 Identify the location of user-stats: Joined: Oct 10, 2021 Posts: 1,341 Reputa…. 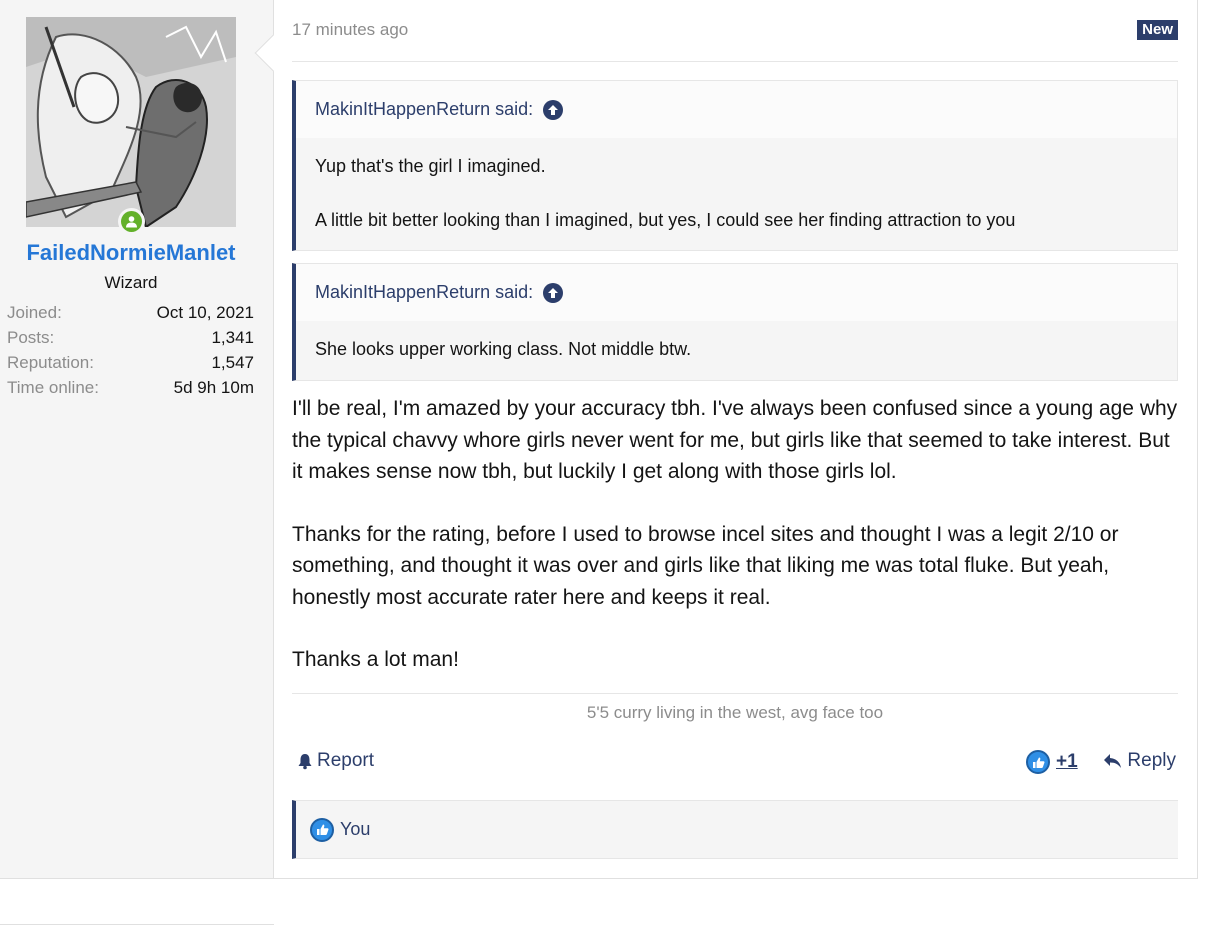
(130, 352).